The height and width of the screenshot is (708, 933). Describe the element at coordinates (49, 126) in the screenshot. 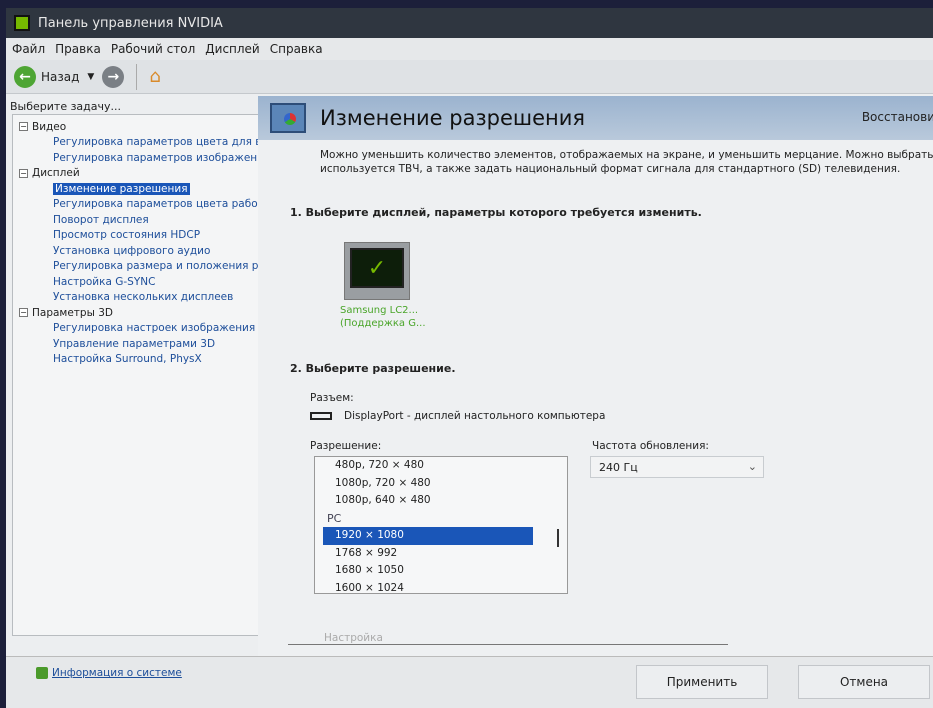

I see `tree-group-label: Видео` at that location.